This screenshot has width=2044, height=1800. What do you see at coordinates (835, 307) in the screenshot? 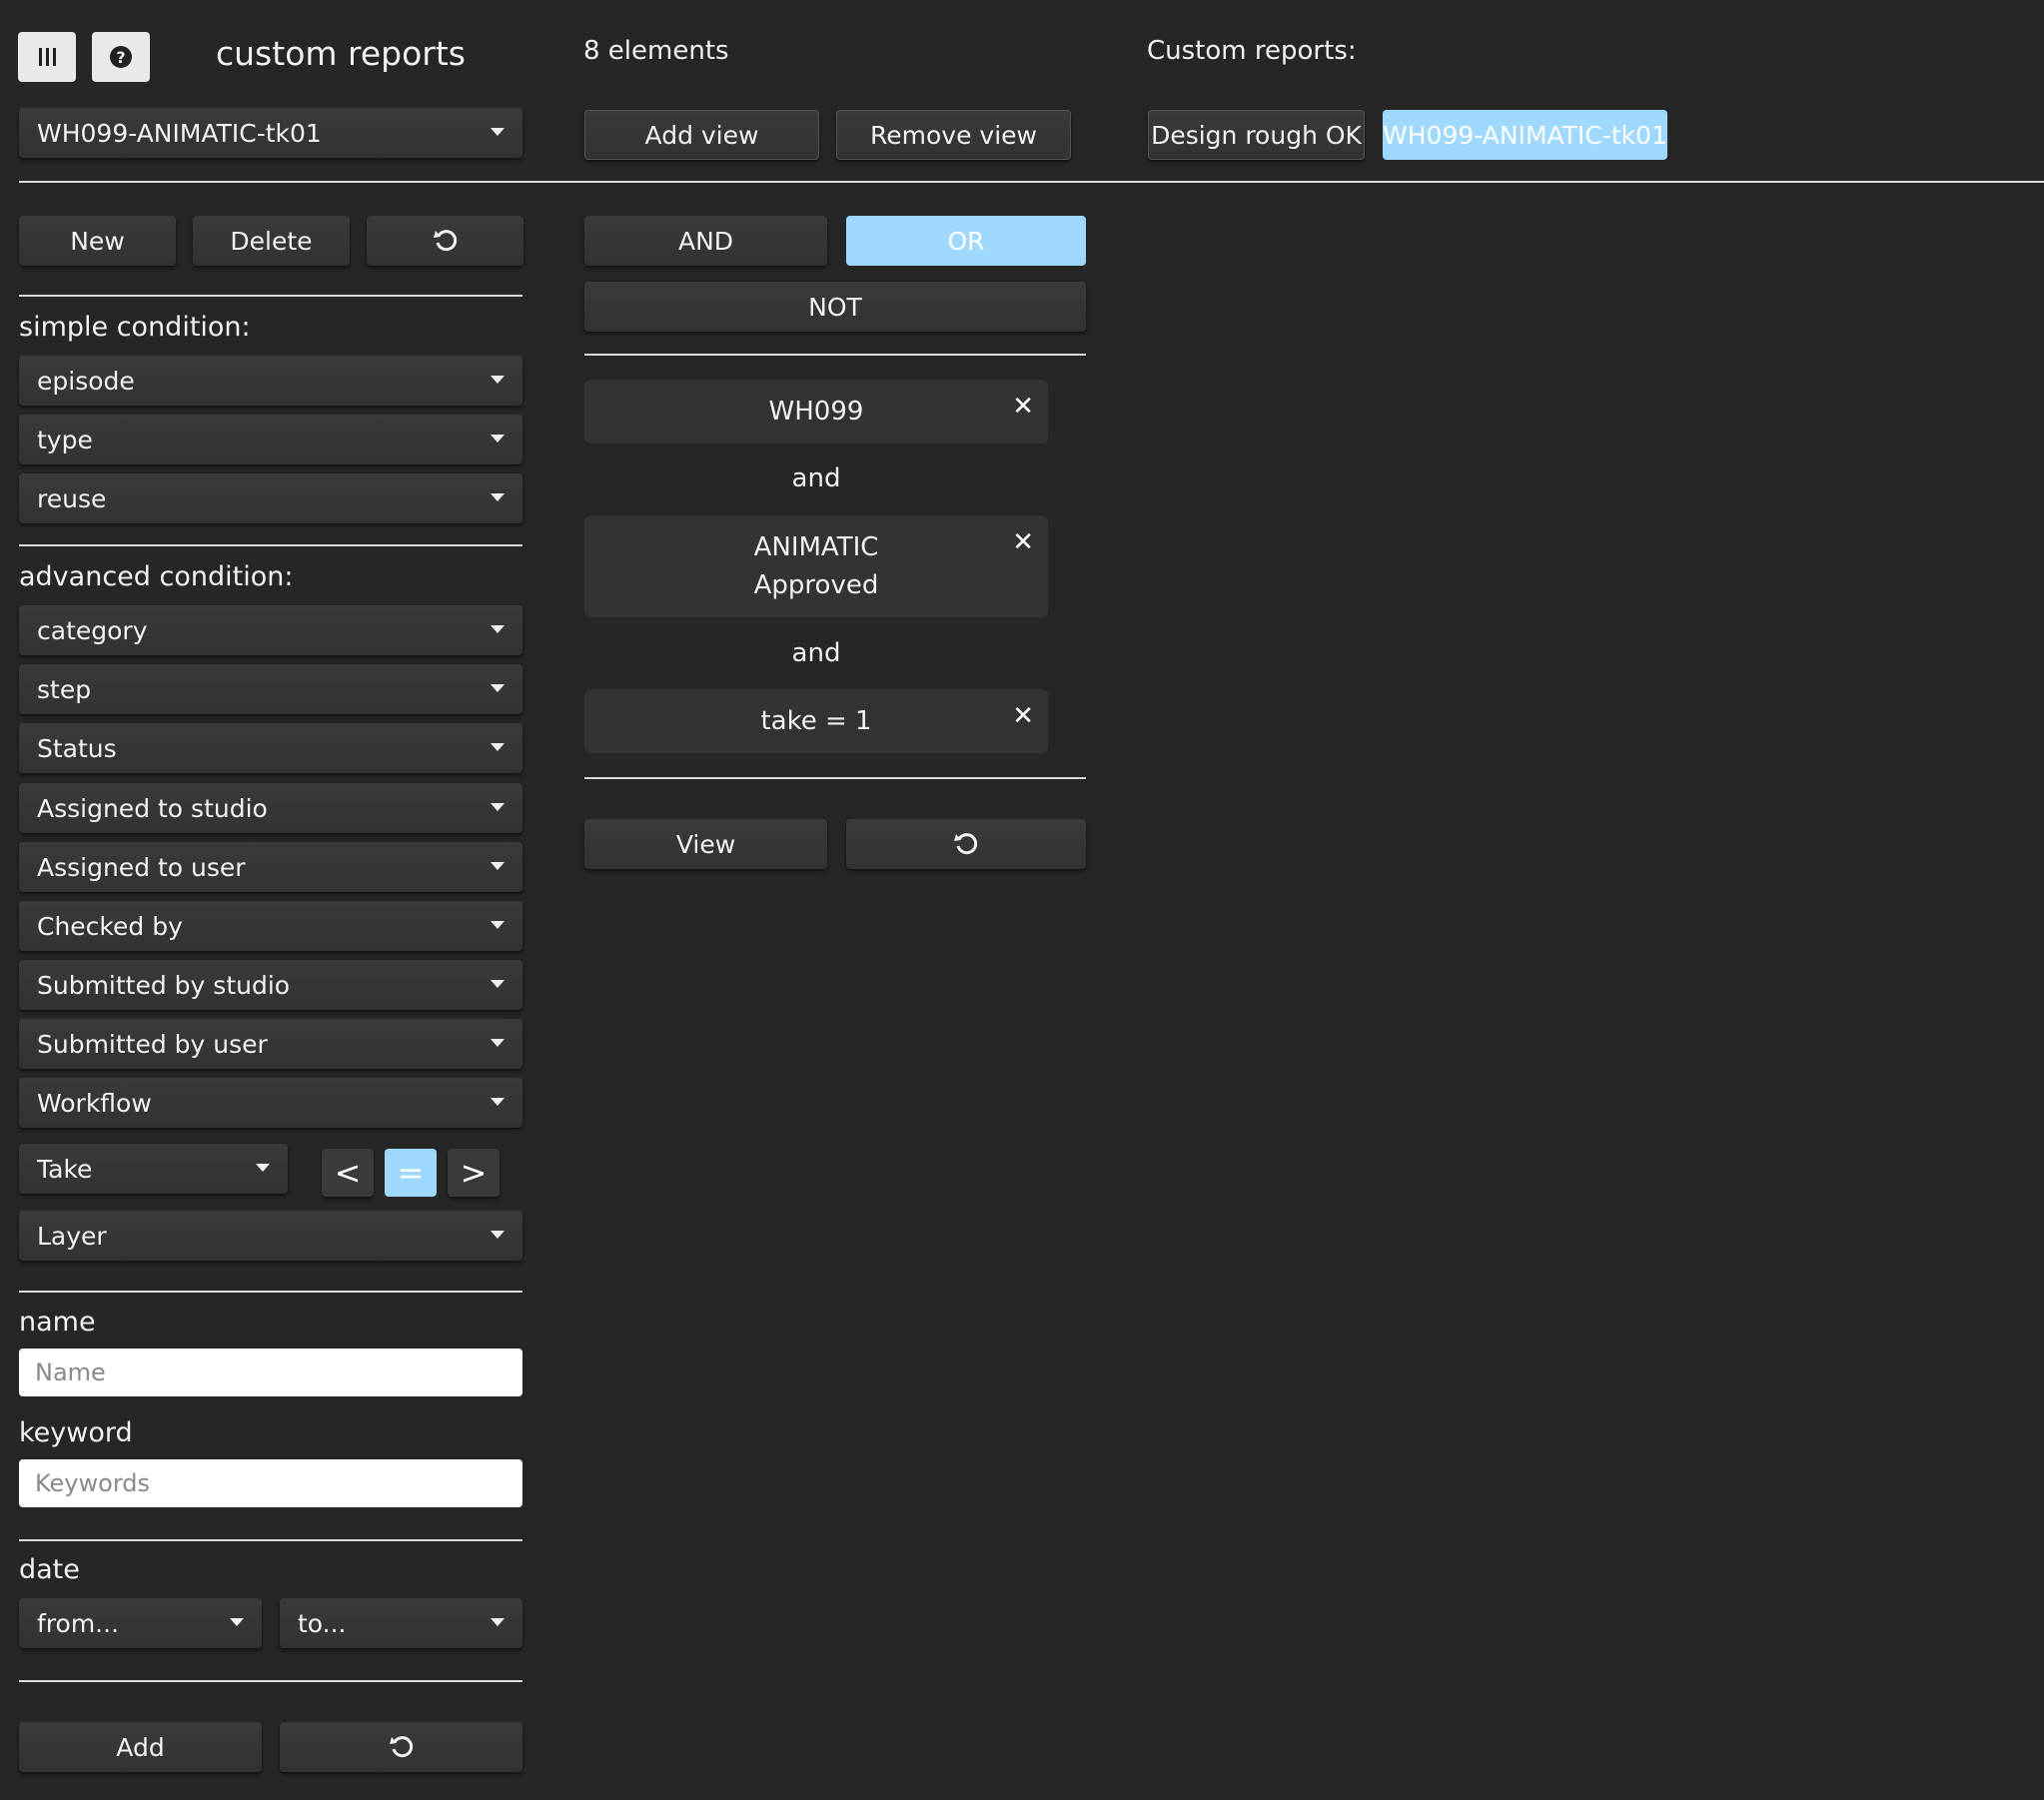
I see `not-button: NOT` at bounding box center [835, 307].